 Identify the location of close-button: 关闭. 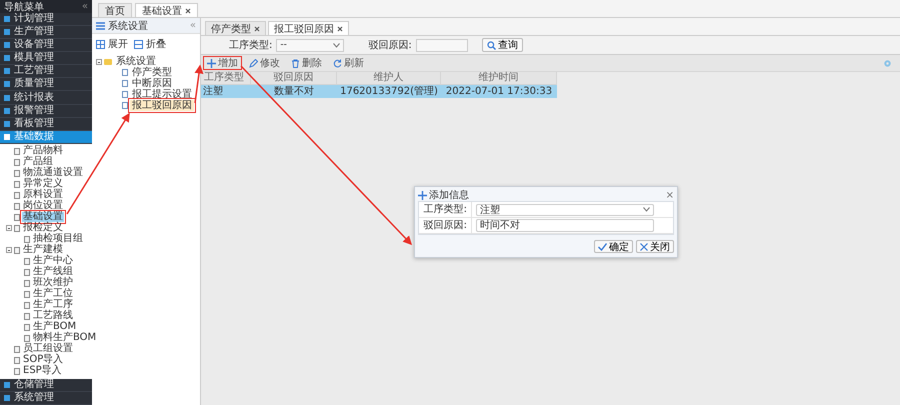
(655, 246).